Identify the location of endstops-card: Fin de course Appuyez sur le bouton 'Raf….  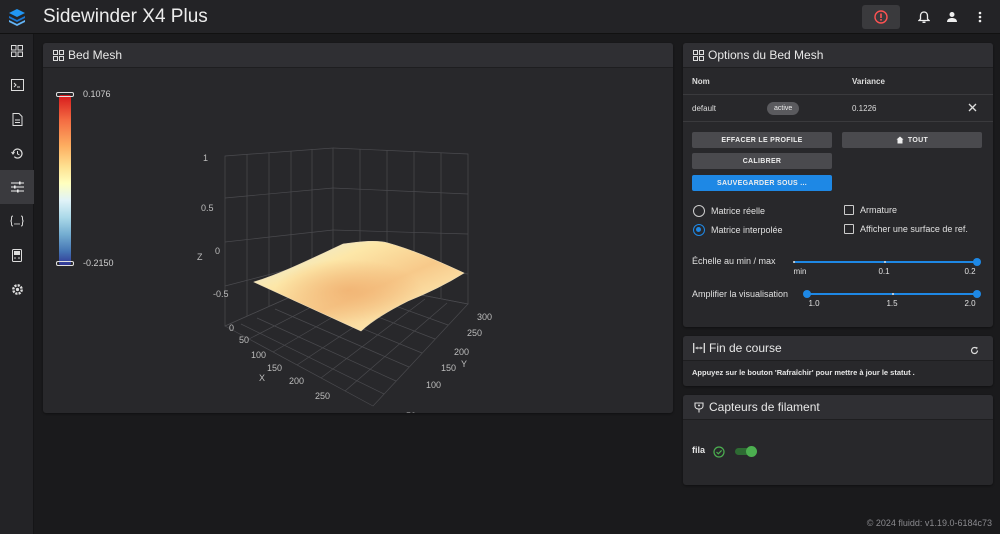
(838, 361).